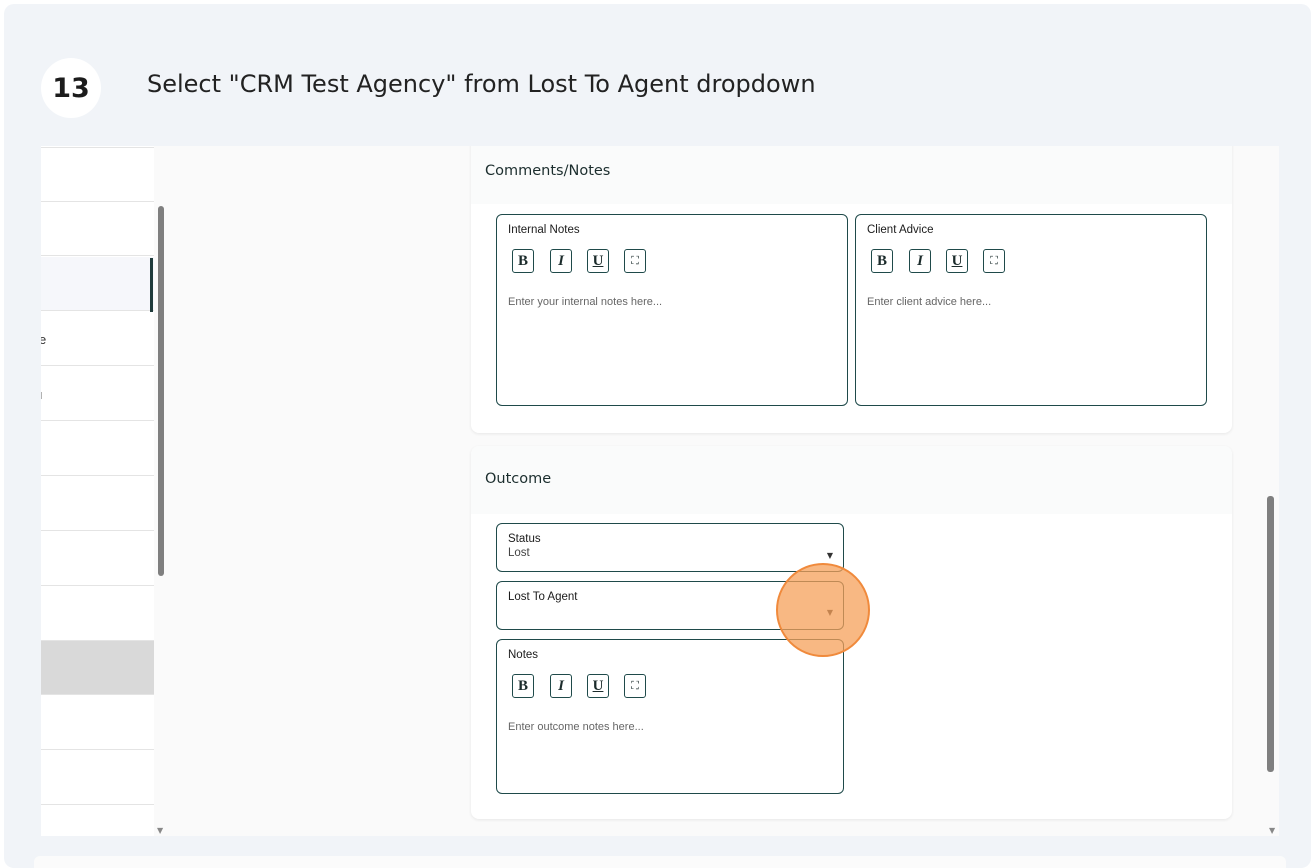 The image size is (1315, 868). What do you see at coordinates (97, 394) in the screenshot?
I see `list-item: ı` at bounding box center [97, 394].